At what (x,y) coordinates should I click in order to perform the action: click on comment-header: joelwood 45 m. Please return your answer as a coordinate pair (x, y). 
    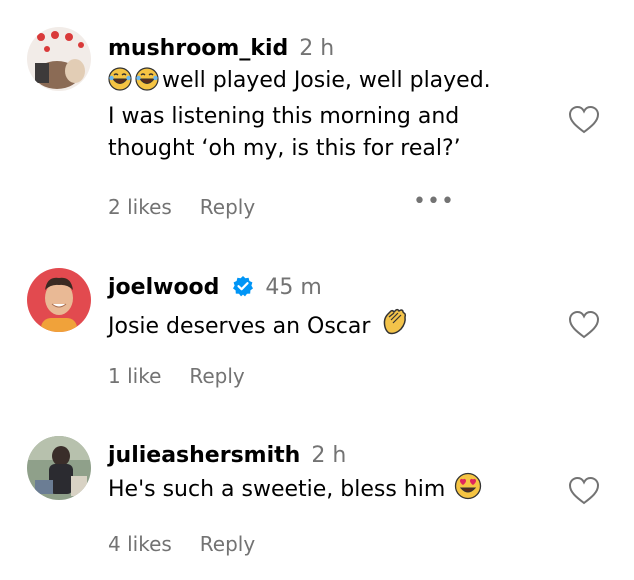
    Looking at the image, I should click on (333, 289).